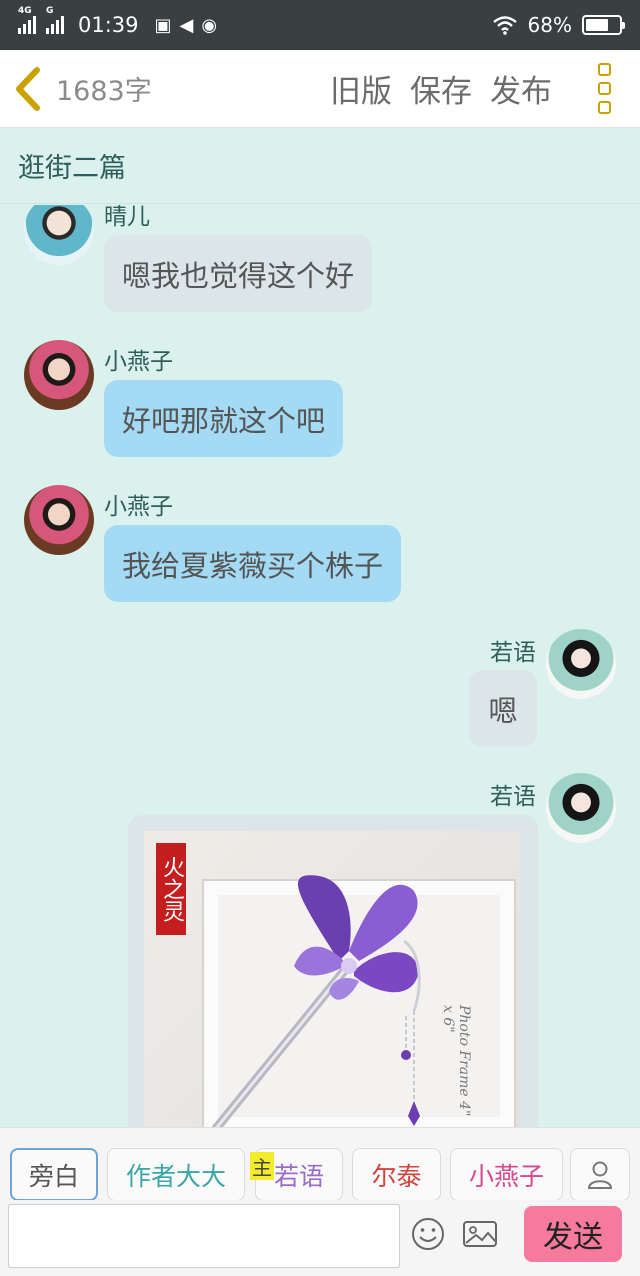 The width and height of the screenshot is (640, 1276). I want to click on message-bubble: 好吧那就这个吧, so click(224, 418).